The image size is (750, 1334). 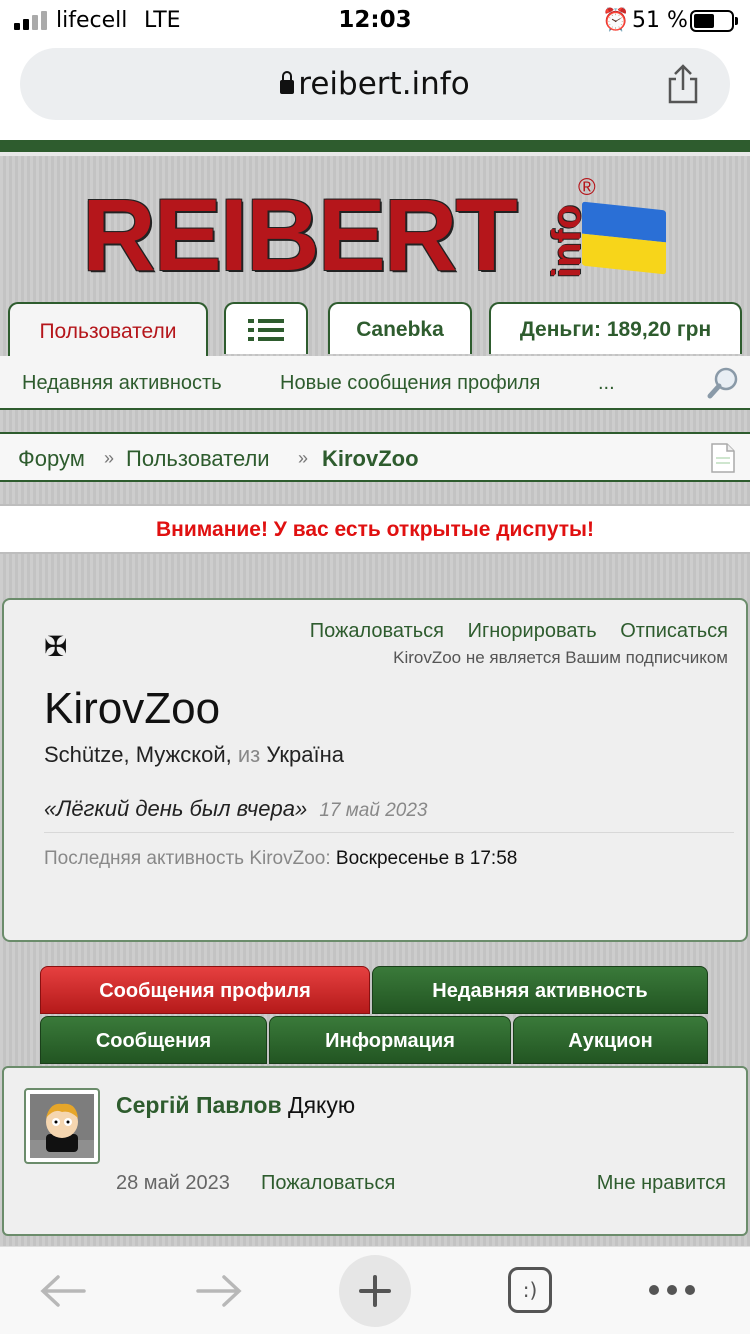 I want to click on plus-icon, so click(x=375, y=1291).